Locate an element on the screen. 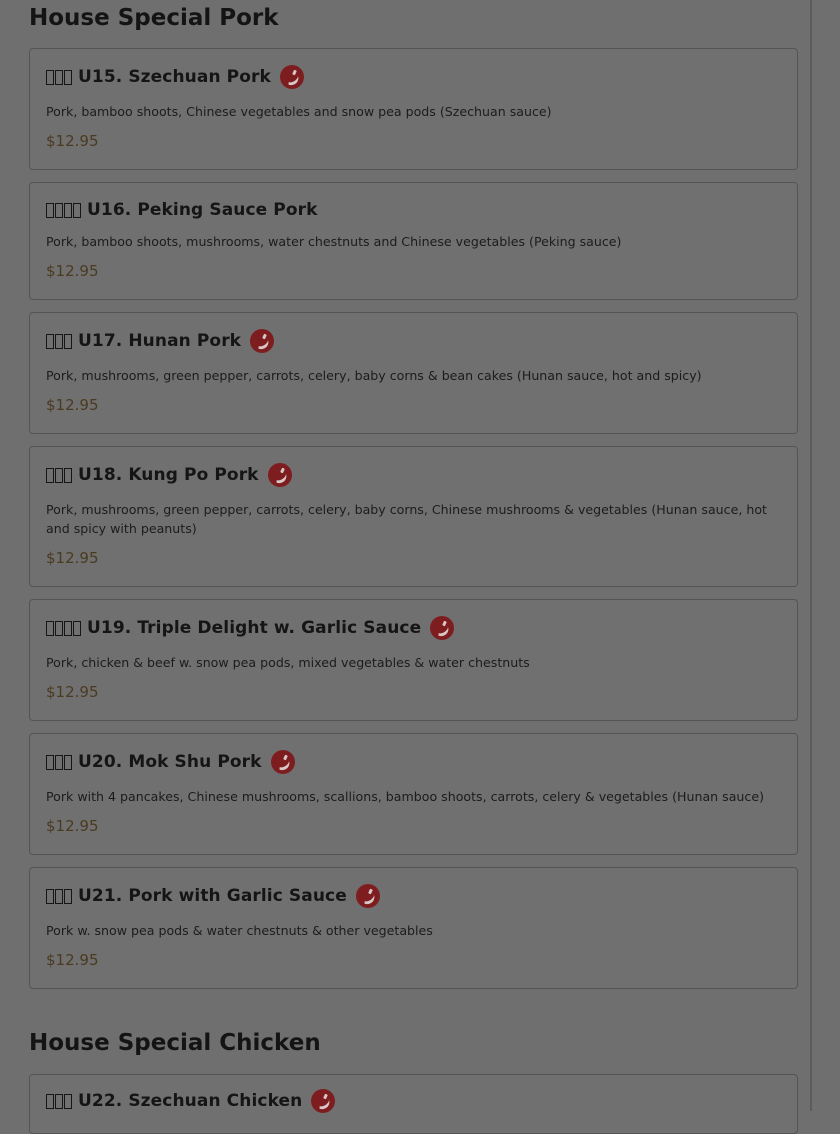 The image size is (840, 1134). menu-item-name: U18. Kung Po Pork is located at coordinates (168, 475).